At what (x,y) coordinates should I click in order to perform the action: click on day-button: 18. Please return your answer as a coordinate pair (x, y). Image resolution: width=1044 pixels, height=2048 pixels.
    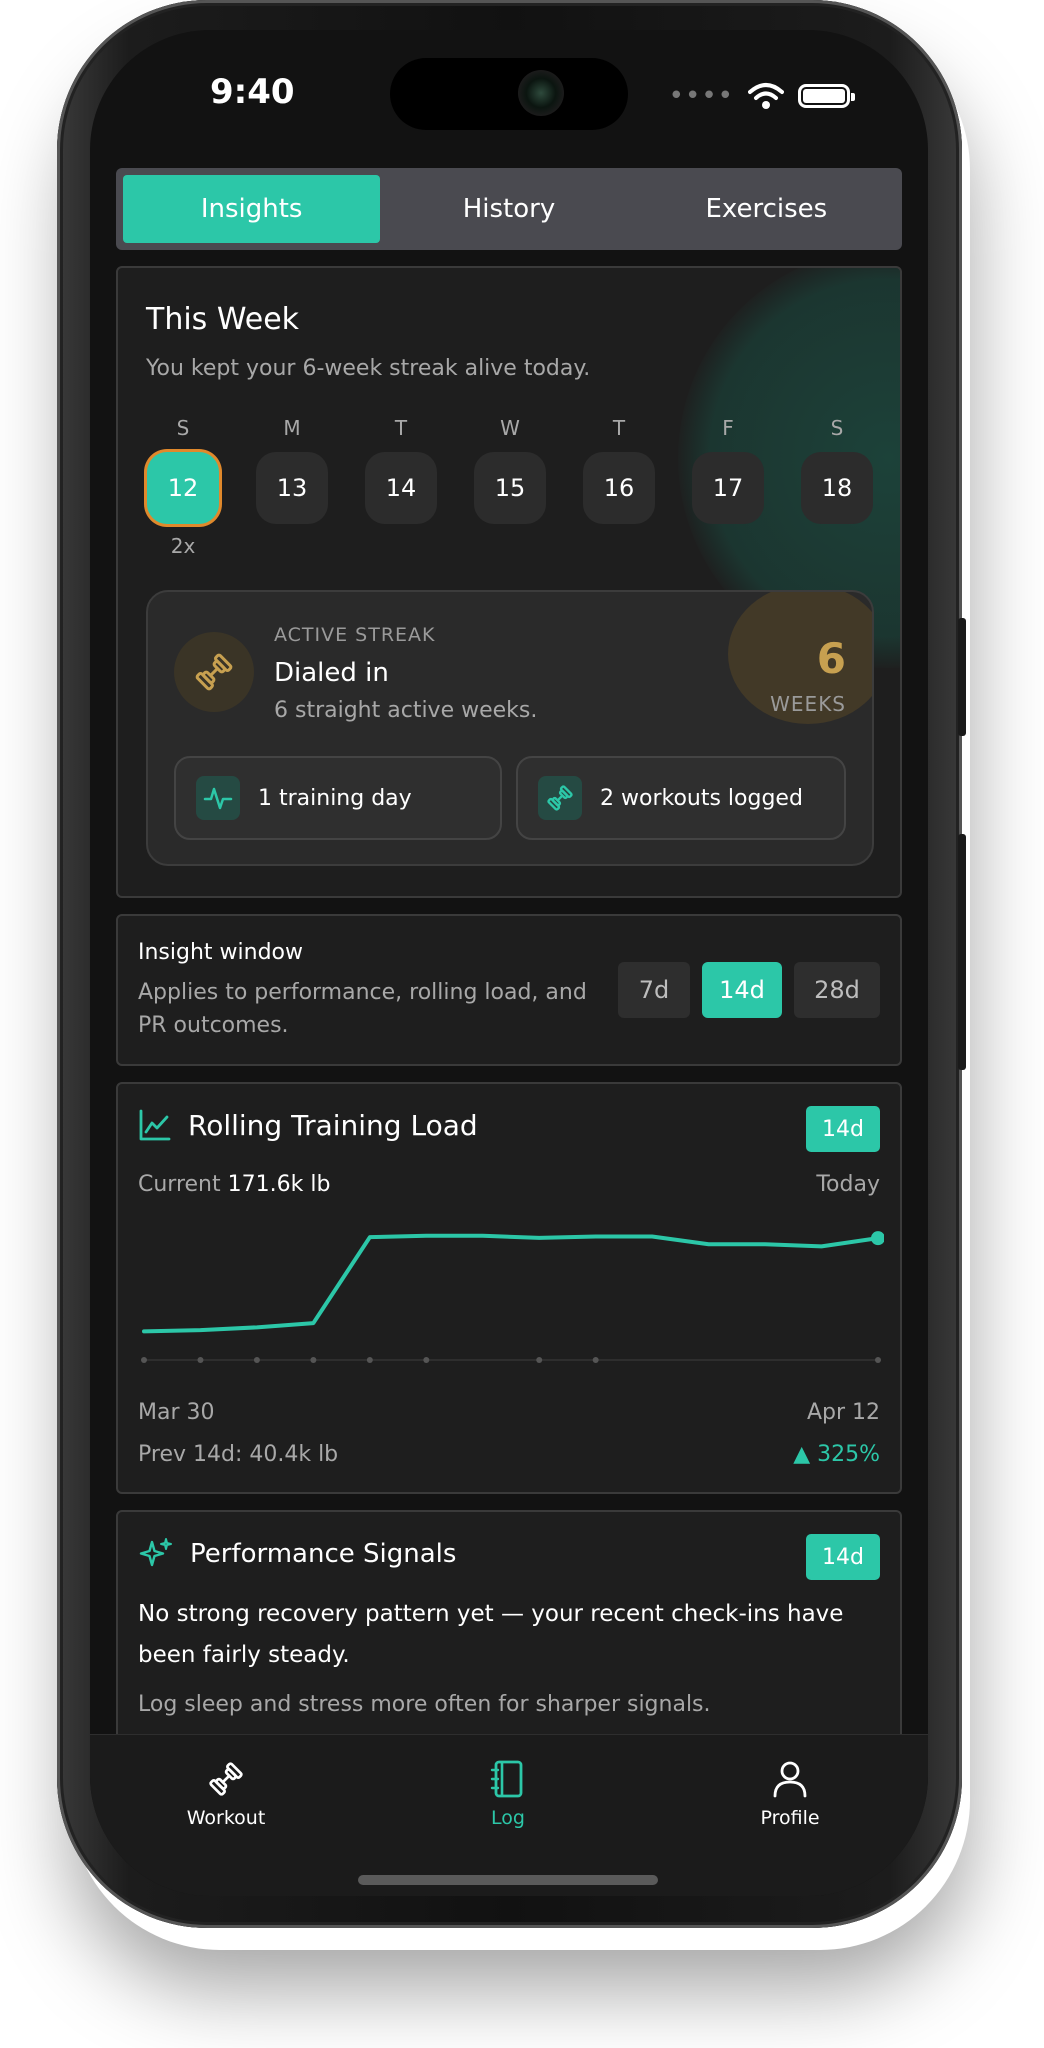
    Looking at the image, I should click on (837, 488).